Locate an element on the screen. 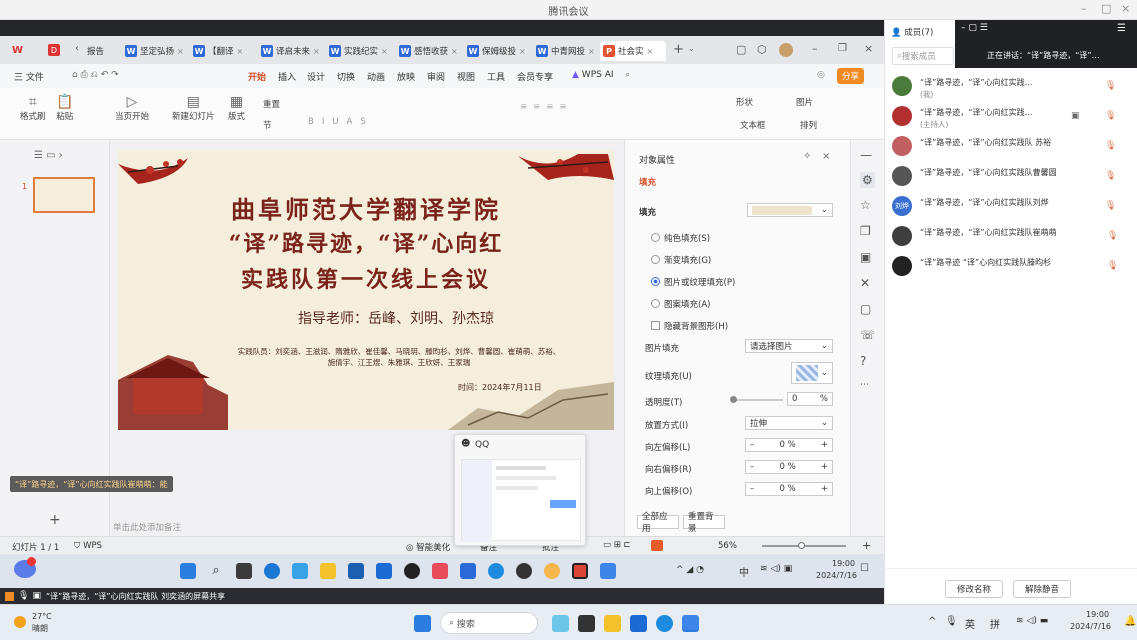 This screenshot has height=640, width=1137. chevron-left-icon: ‹ is located at coordinates (77, 48).